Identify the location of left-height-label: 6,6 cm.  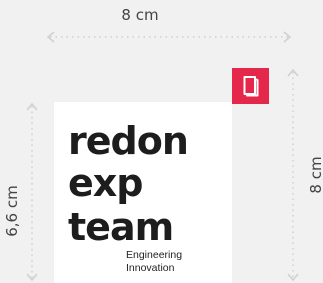
(12, 211).